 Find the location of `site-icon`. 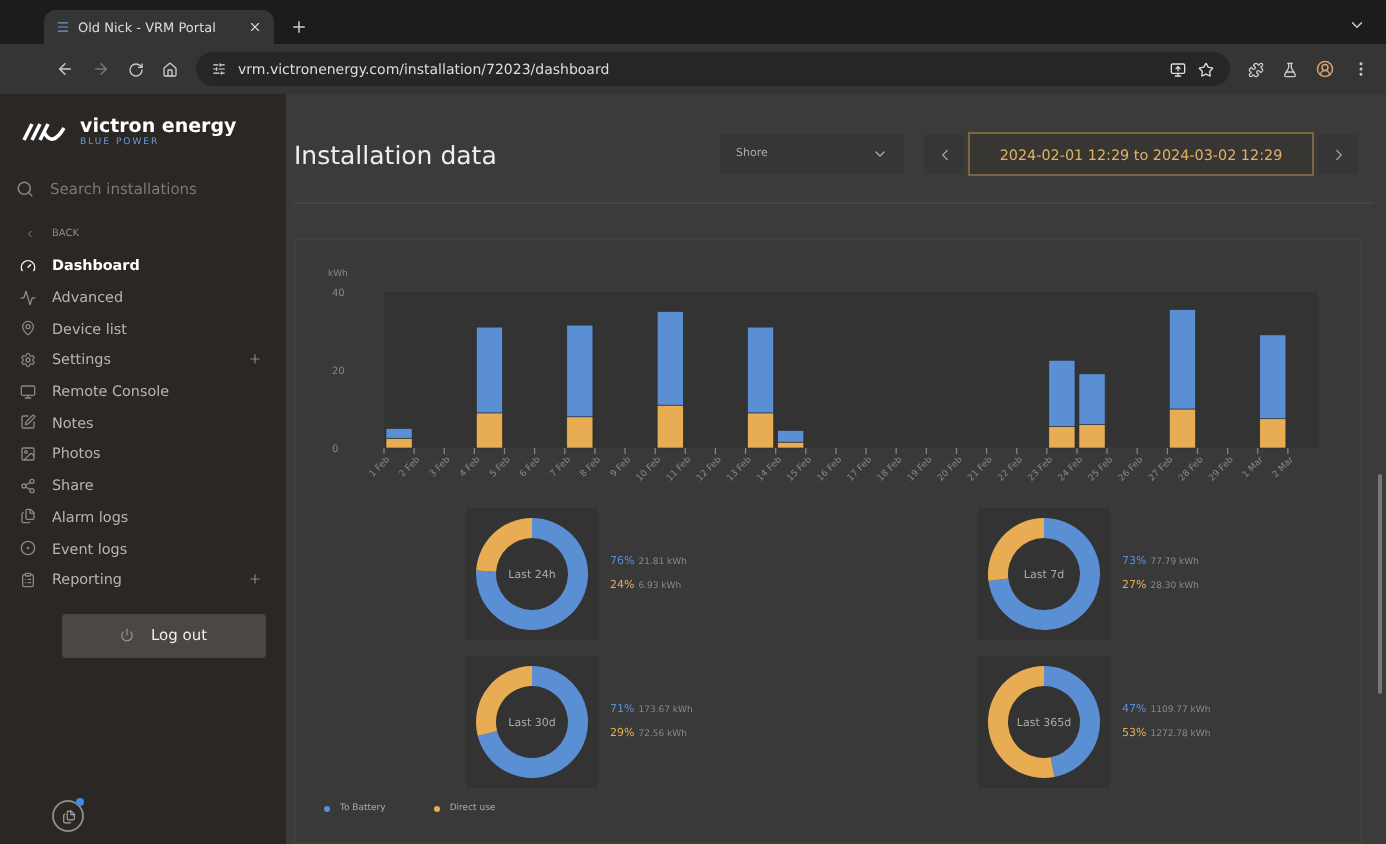

site-icon is located at coordinates (63, 27).